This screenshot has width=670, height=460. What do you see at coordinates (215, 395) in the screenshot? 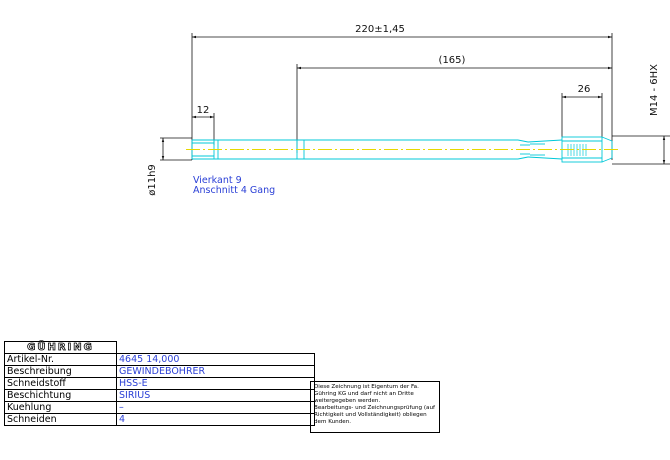
I see `row-value: SIRIUS` at bounding box center [215, 395].